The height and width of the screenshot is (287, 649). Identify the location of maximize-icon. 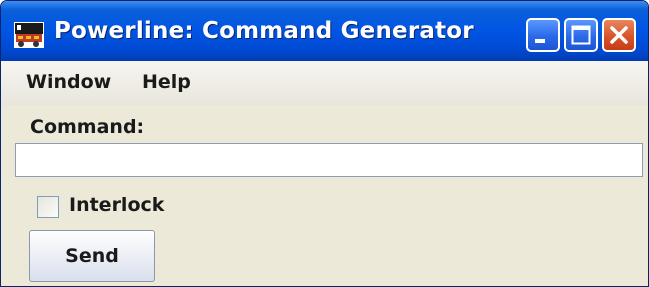
(581, 35).